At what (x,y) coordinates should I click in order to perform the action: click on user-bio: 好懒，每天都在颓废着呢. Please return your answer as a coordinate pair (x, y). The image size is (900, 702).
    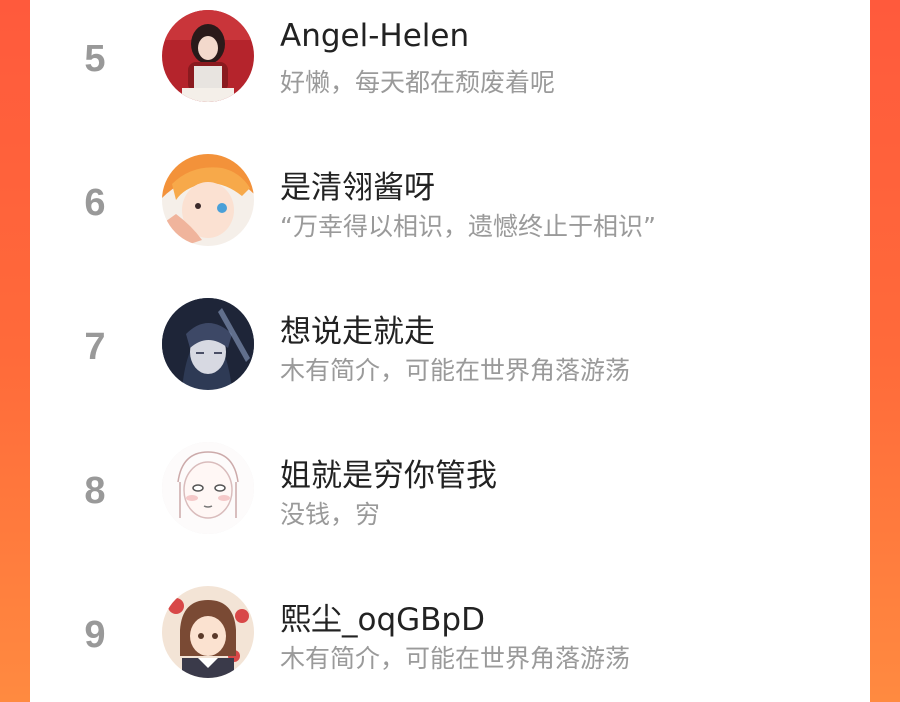
    Looking at the image, I should click on (418, 82).